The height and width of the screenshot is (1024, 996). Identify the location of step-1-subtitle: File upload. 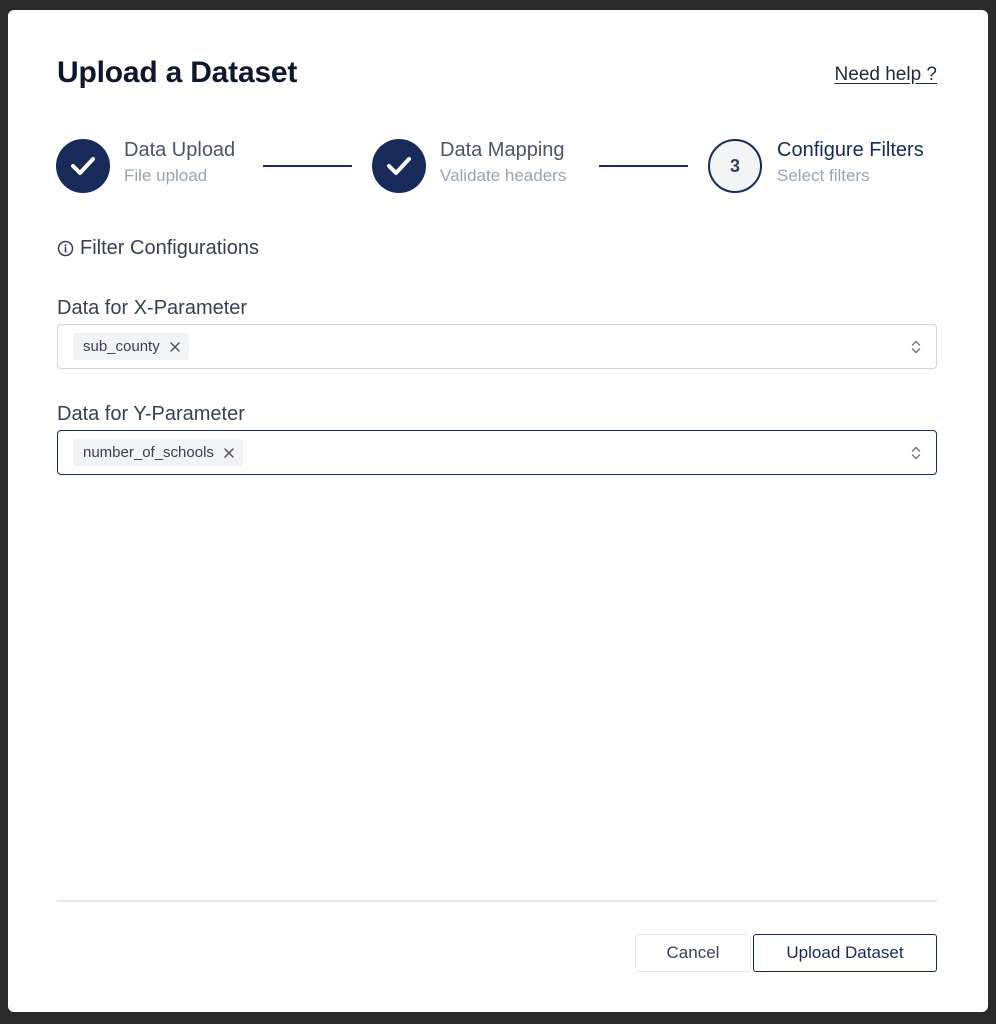
(166, 175).